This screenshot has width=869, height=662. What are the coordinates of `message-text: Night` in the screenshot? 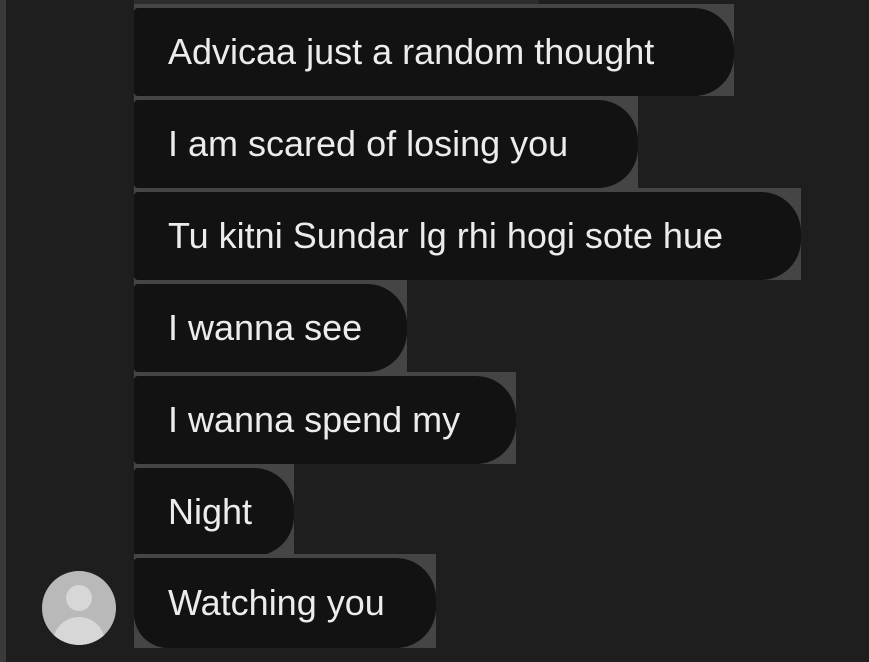 It's located at (210, 511).